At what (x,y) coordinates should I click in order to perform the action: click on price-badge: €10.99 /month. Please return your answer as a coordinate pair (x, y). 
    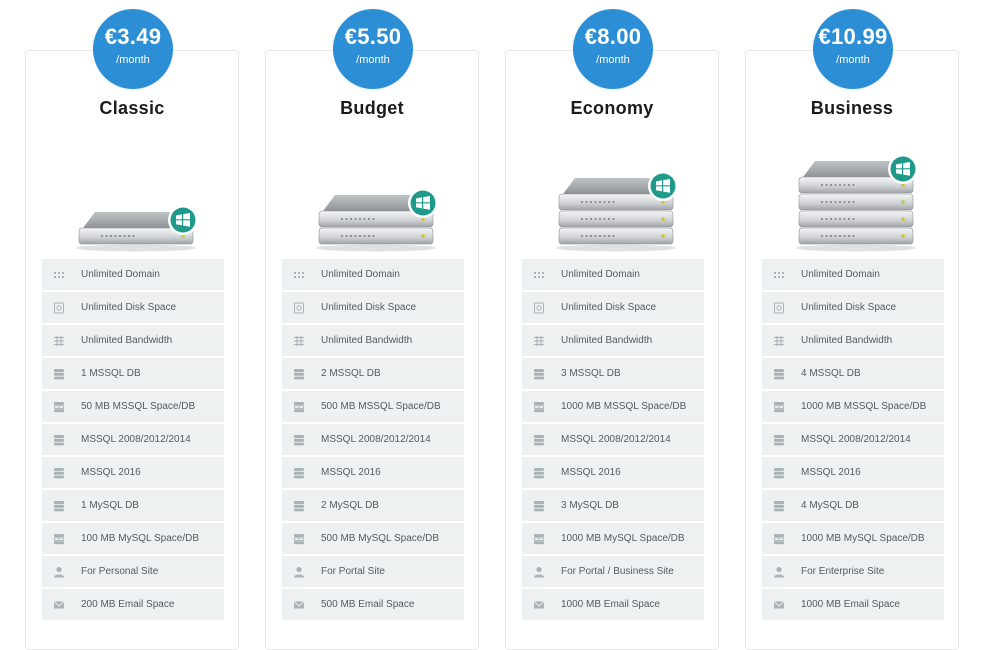
    Looking at the image, I should click on (853, 49).